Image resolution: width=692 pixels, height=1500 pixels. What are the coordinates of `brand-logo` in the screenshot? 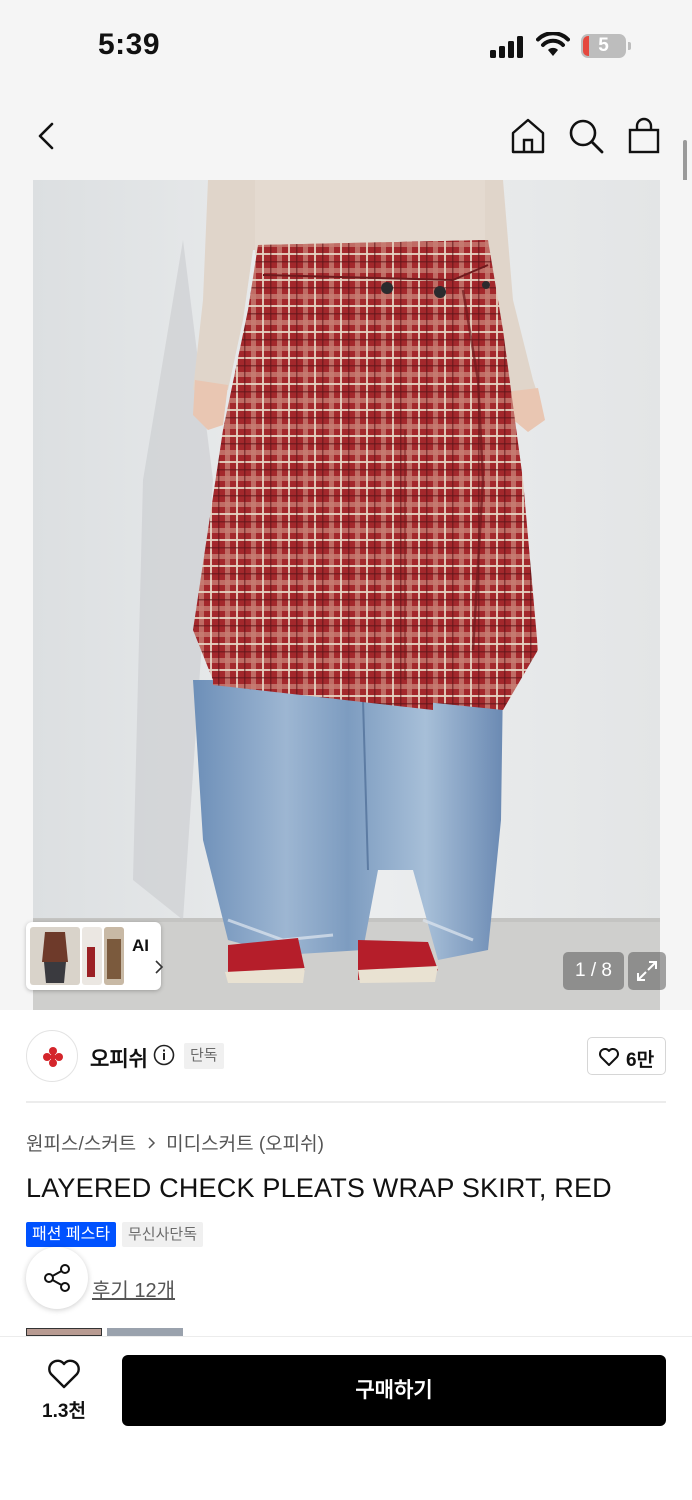 It's located at (52, 1056).